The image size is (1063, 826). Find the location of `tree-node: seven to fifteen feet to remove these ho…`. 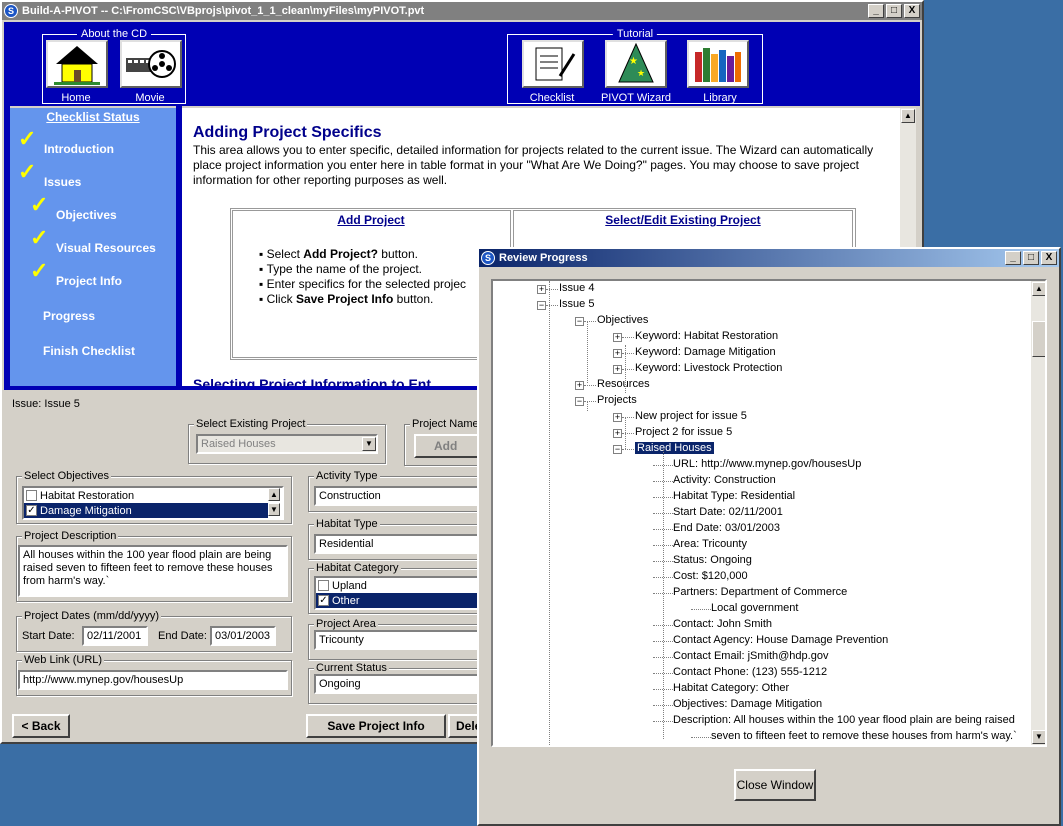

tree-node: seven to fifteen feet to remove these ho… is located at coordinates (864, 736).